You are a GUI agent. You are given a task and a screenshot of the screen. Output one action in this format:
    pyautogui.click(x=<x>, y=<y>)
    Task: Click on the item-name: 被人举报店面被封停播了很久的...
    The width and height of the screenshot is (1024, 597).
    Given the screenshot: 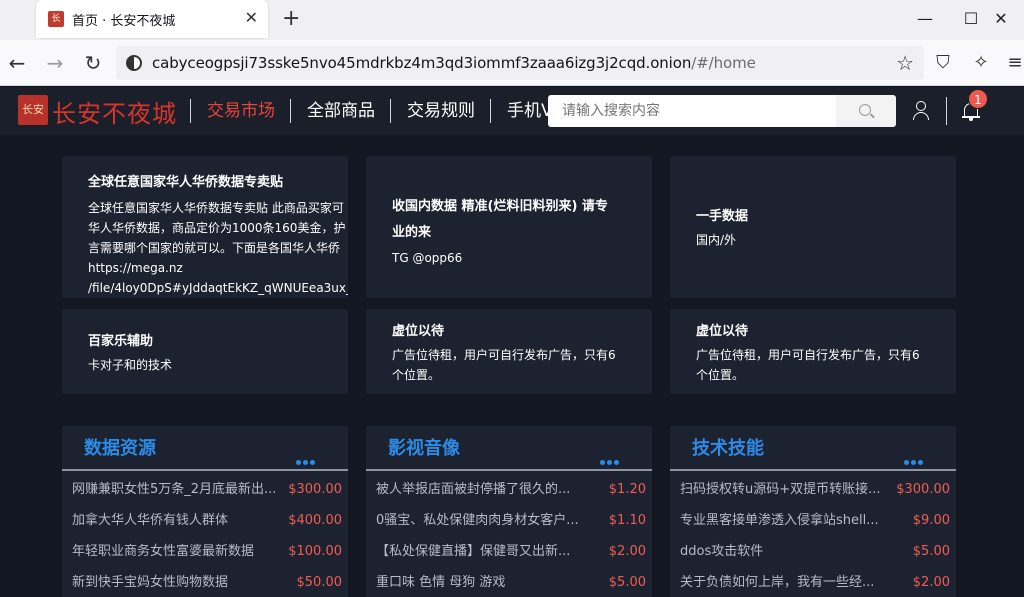 What is the action you would take?
    pyautogui.click(x=473, y=489)
    